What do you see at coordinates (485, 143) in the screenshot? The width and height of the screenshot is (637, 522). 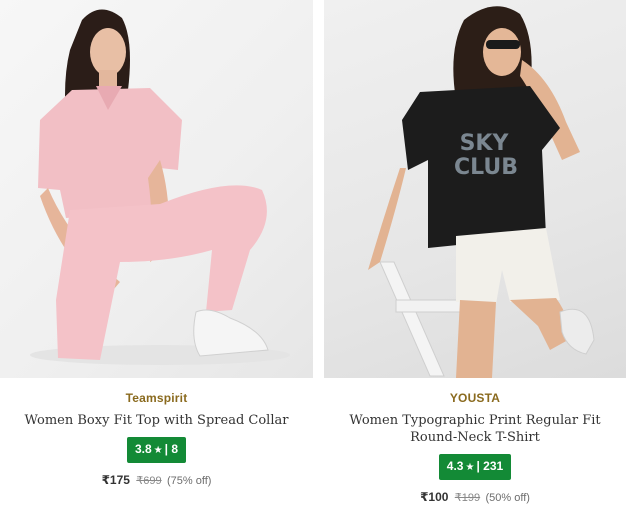 I see `svg-text: SKY` at bounding box center [485, 143].